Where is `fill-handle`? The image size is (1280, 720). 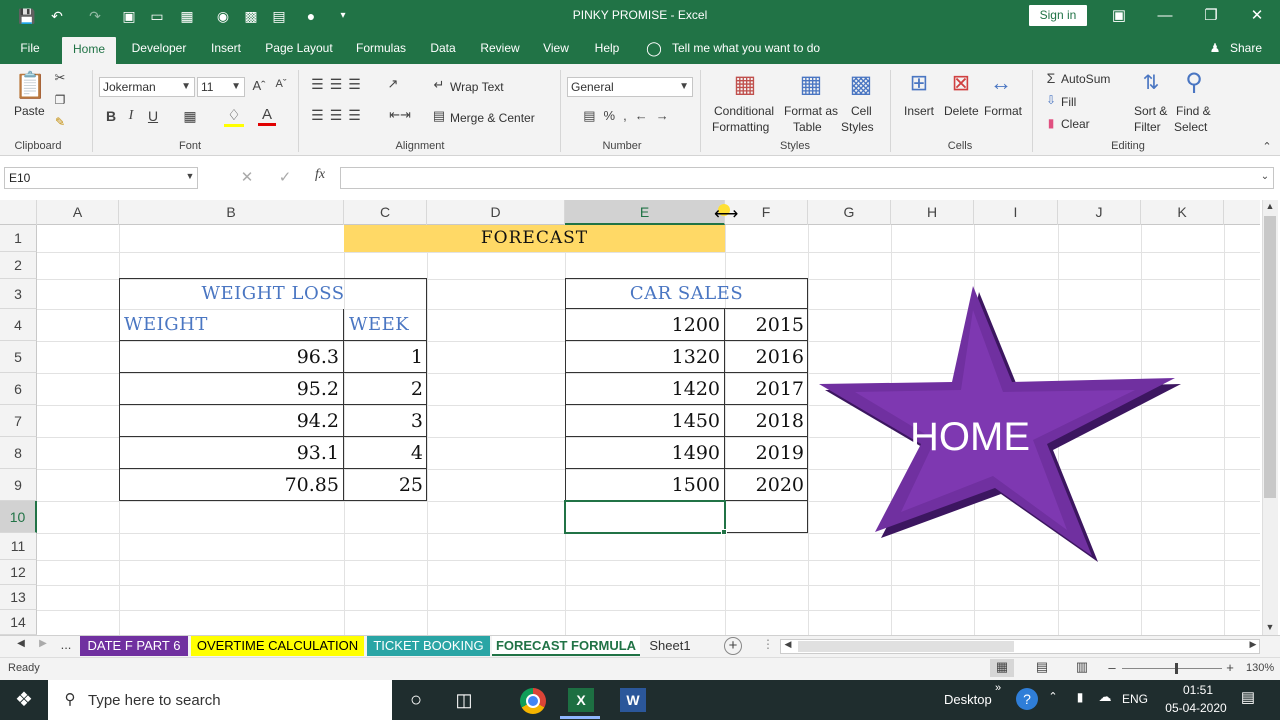 fill-handle is located at coordinates (724, 532).